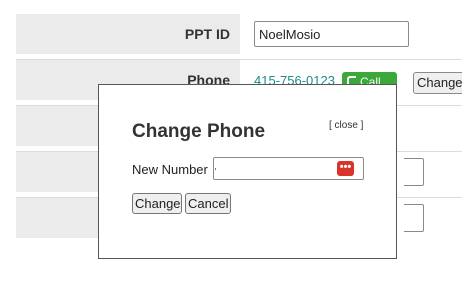 The height and width of the screenshot is (284, 462). I want to click on change-phone-button: Change, so click(437, 83).